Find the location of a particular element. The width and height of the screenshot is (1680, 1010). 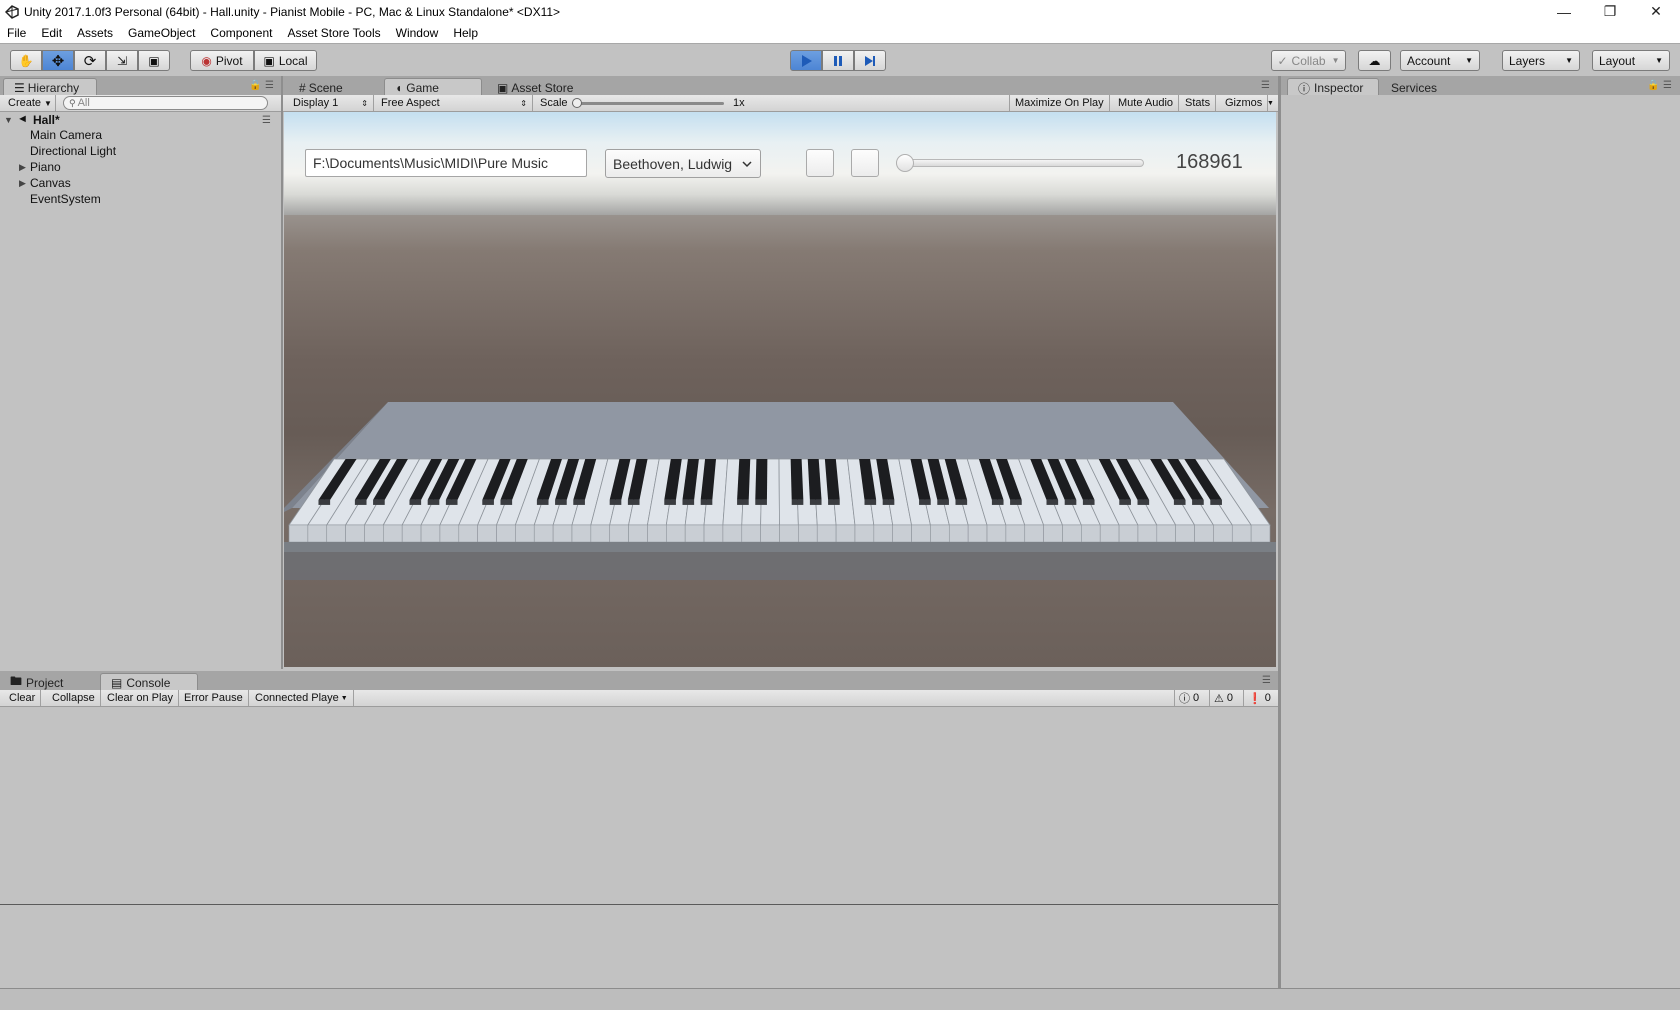

tab-asset-store: ▣ Asset Store is located at coordinates (535, 86).